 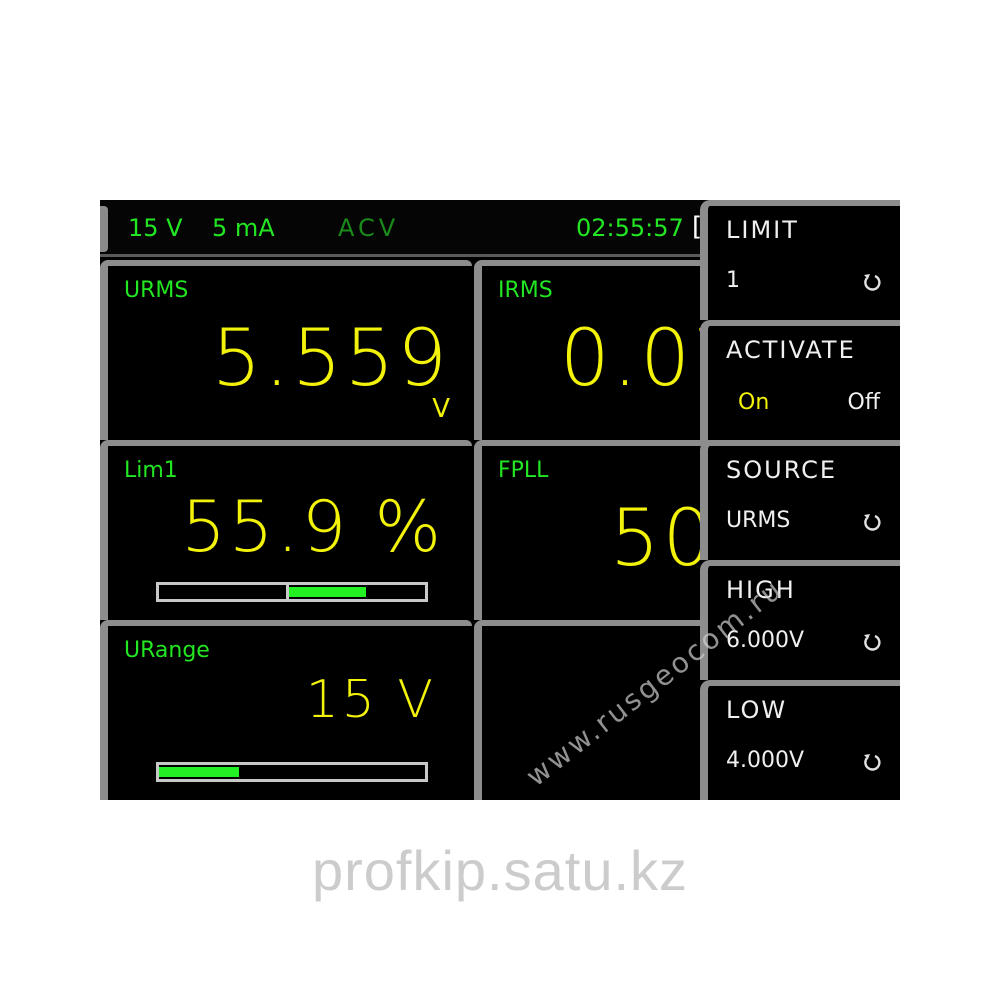 What do you see at coordinates (500, 870) in the screenshot?
I see `footer-watermark: profkip.satu.kz` at bounding box center [500, 870].